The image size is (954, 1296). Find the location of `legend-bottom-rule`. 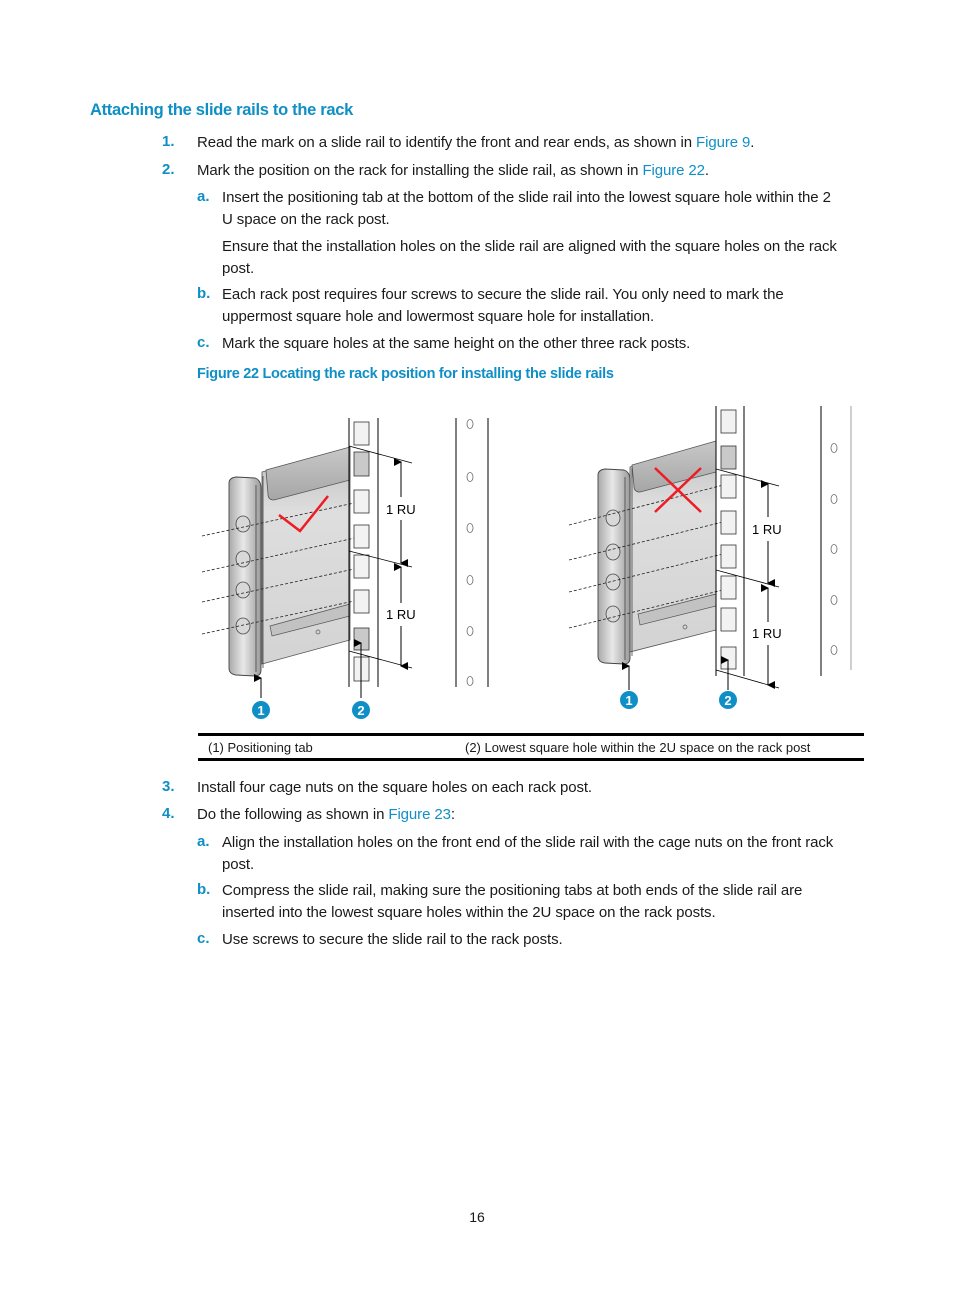

legend-bottom-rule is located at coordinates (531, 759).